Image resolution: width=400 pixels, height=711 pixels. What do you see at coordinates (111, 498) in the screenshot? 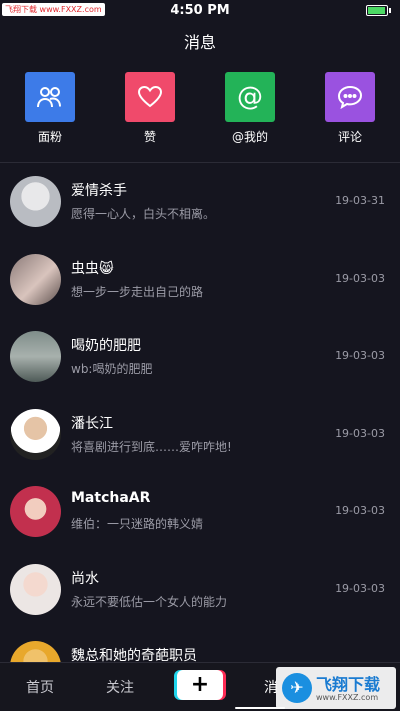
I see `contact-name: MatchaAR` at bounding box center [111, 498].